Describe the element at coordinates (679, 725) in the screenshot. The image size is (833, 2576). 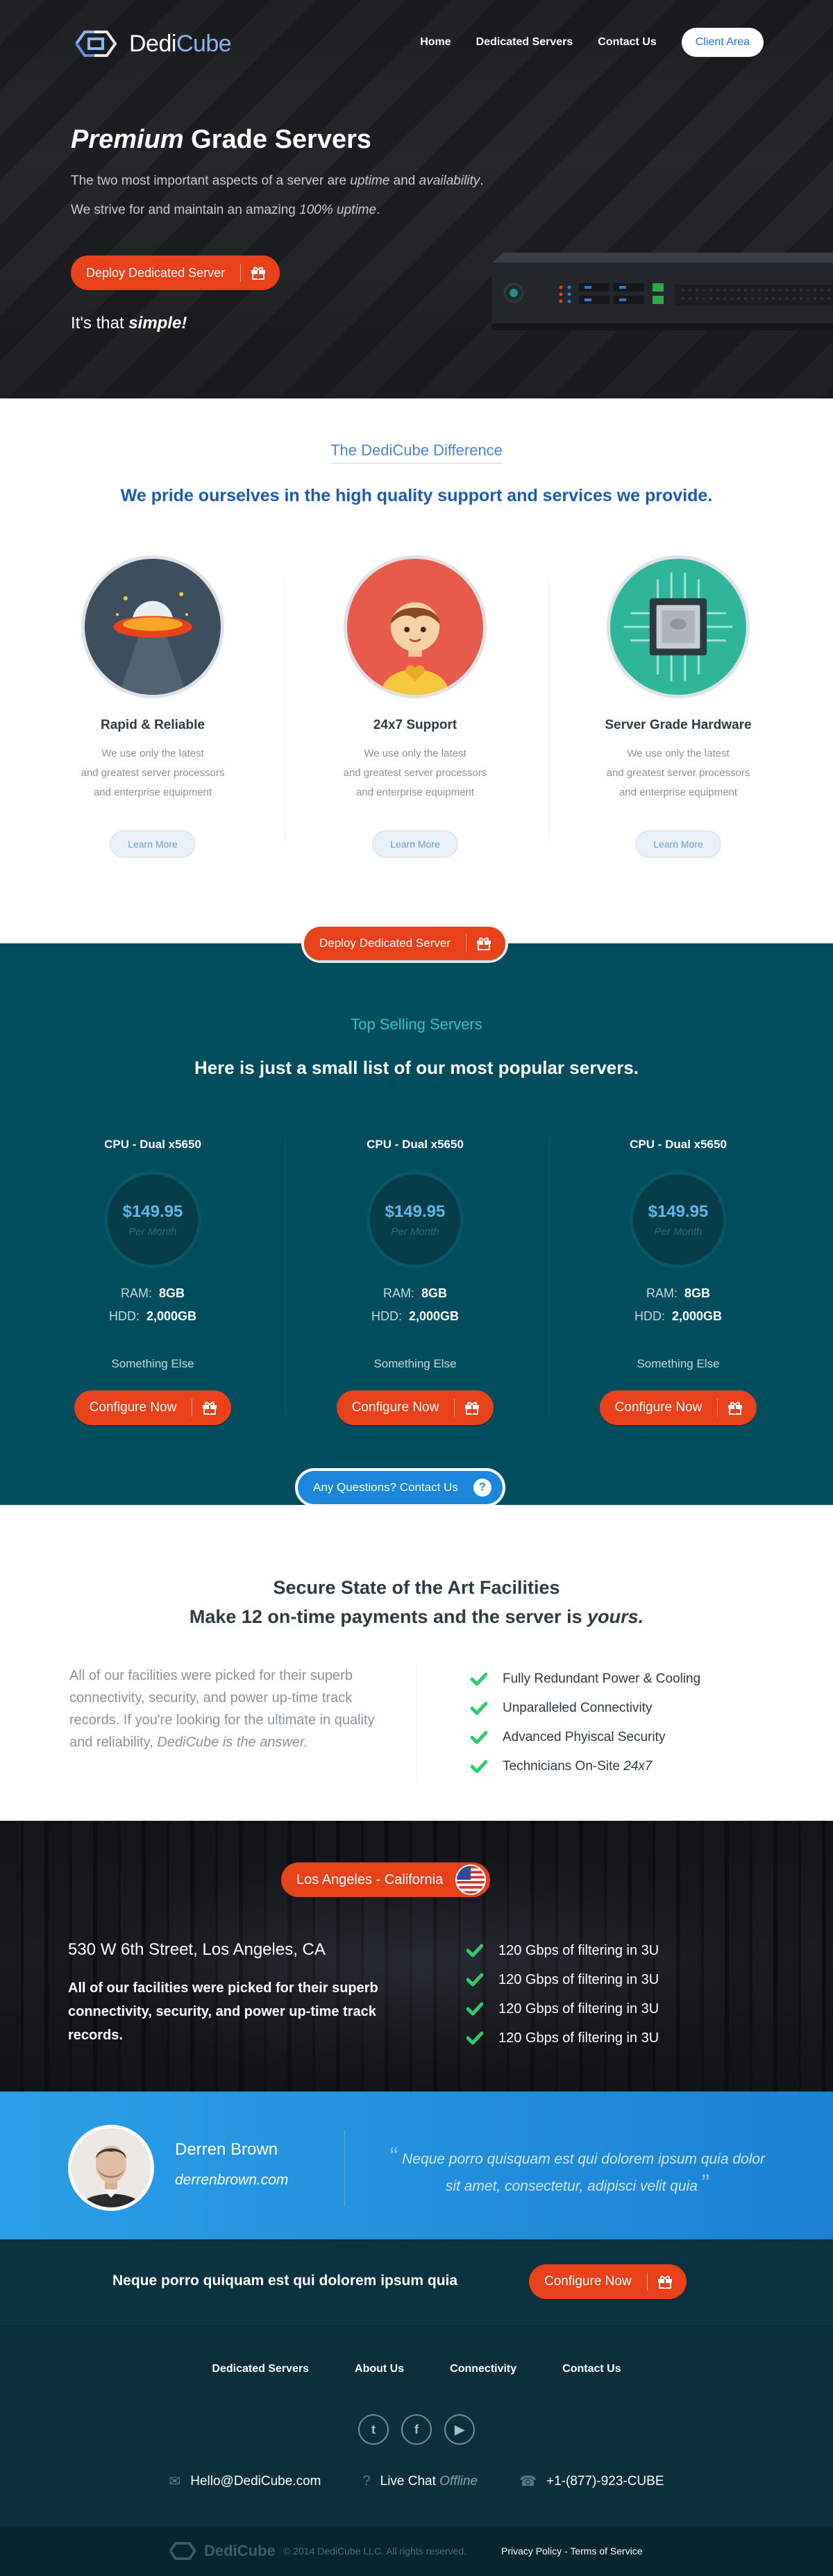
I see `feature-title: Server Grade Hardware` at that location.